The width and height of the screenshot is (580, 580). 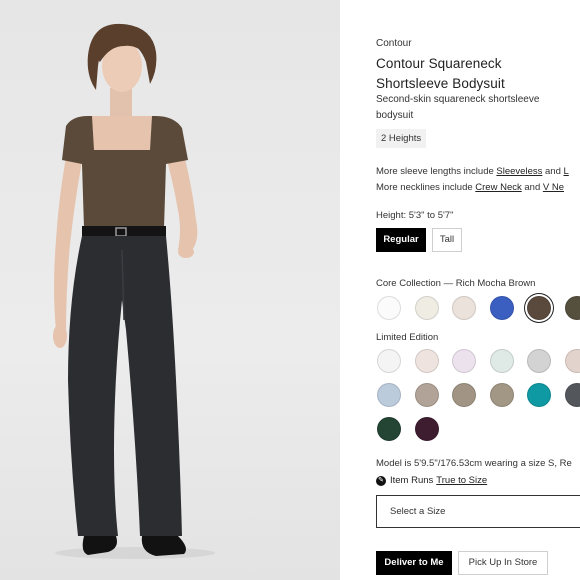 I want to click on fit-info: ✎ Item Runs True to Size, so click(x=431, y=480).